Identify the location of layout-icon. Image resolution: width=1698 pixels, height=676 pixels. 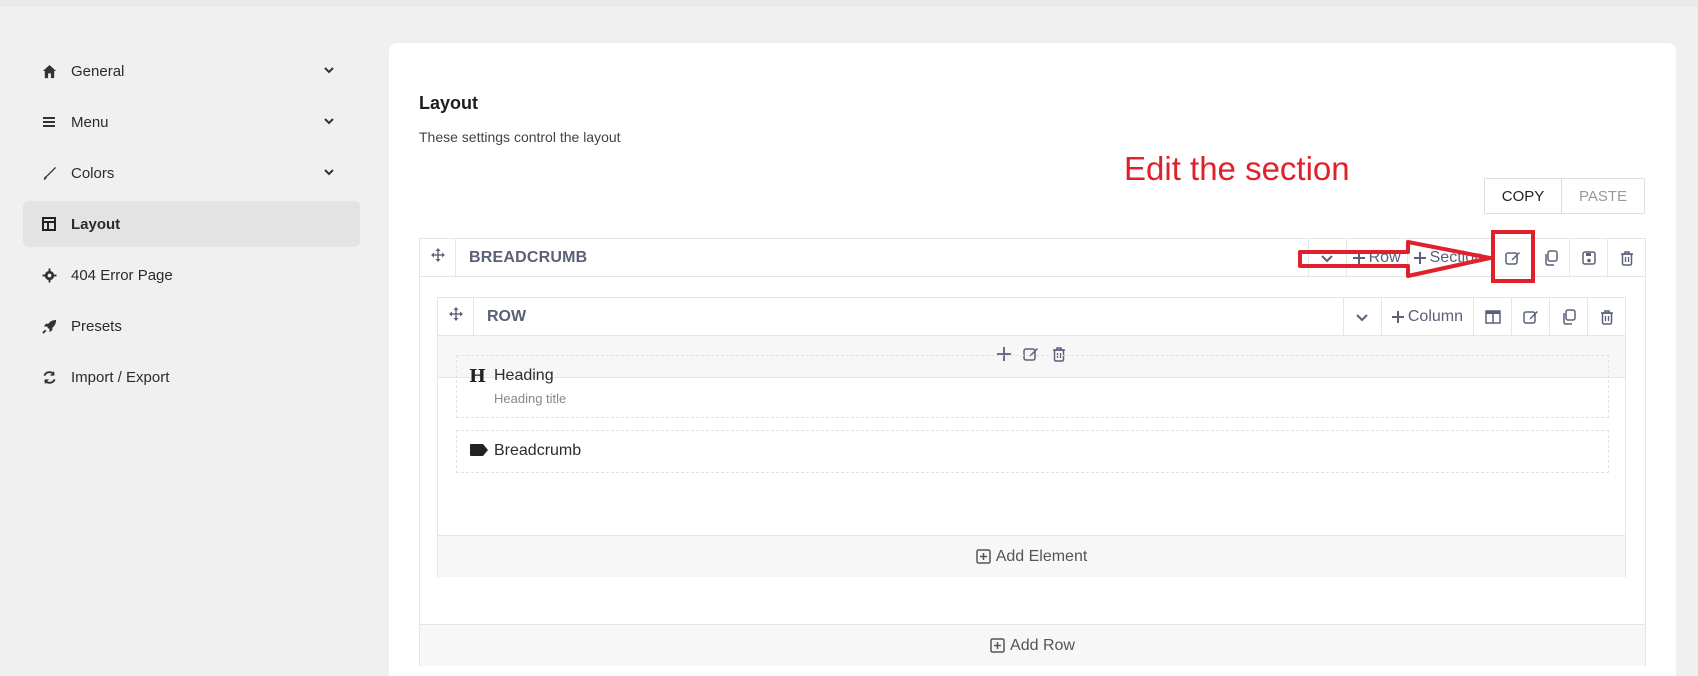
(49, 224).